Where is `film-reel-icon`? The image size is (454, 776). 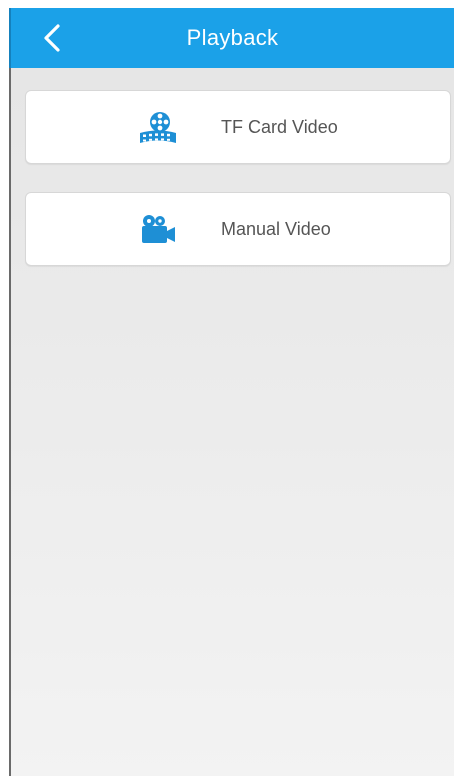 film-reel-icon is located at coordinates (158, 127).